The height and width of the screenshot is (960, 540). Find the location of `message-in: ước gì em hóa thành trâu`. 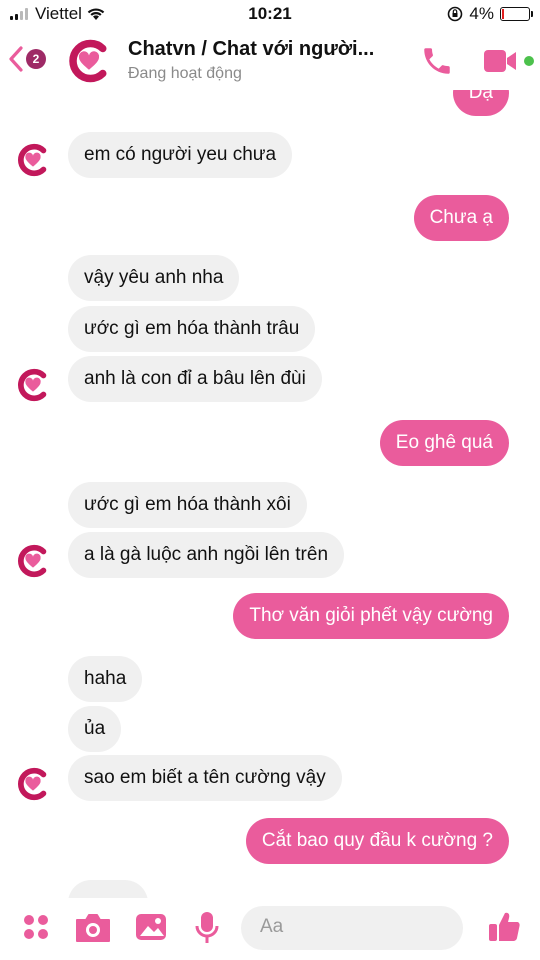

message-in: ước gì em hóa thành trâu is located at coordinates (192, 329).